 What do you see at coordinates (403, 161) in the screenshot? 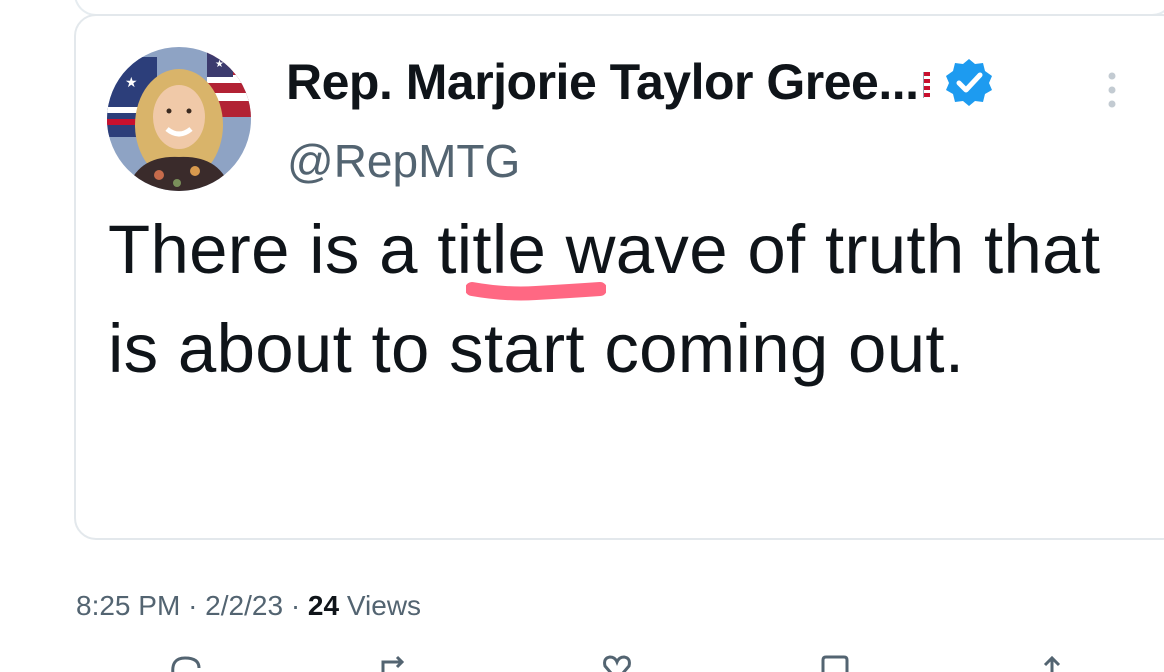
I see `author-handle: @RepMTG` at bounding box center [403, 161].